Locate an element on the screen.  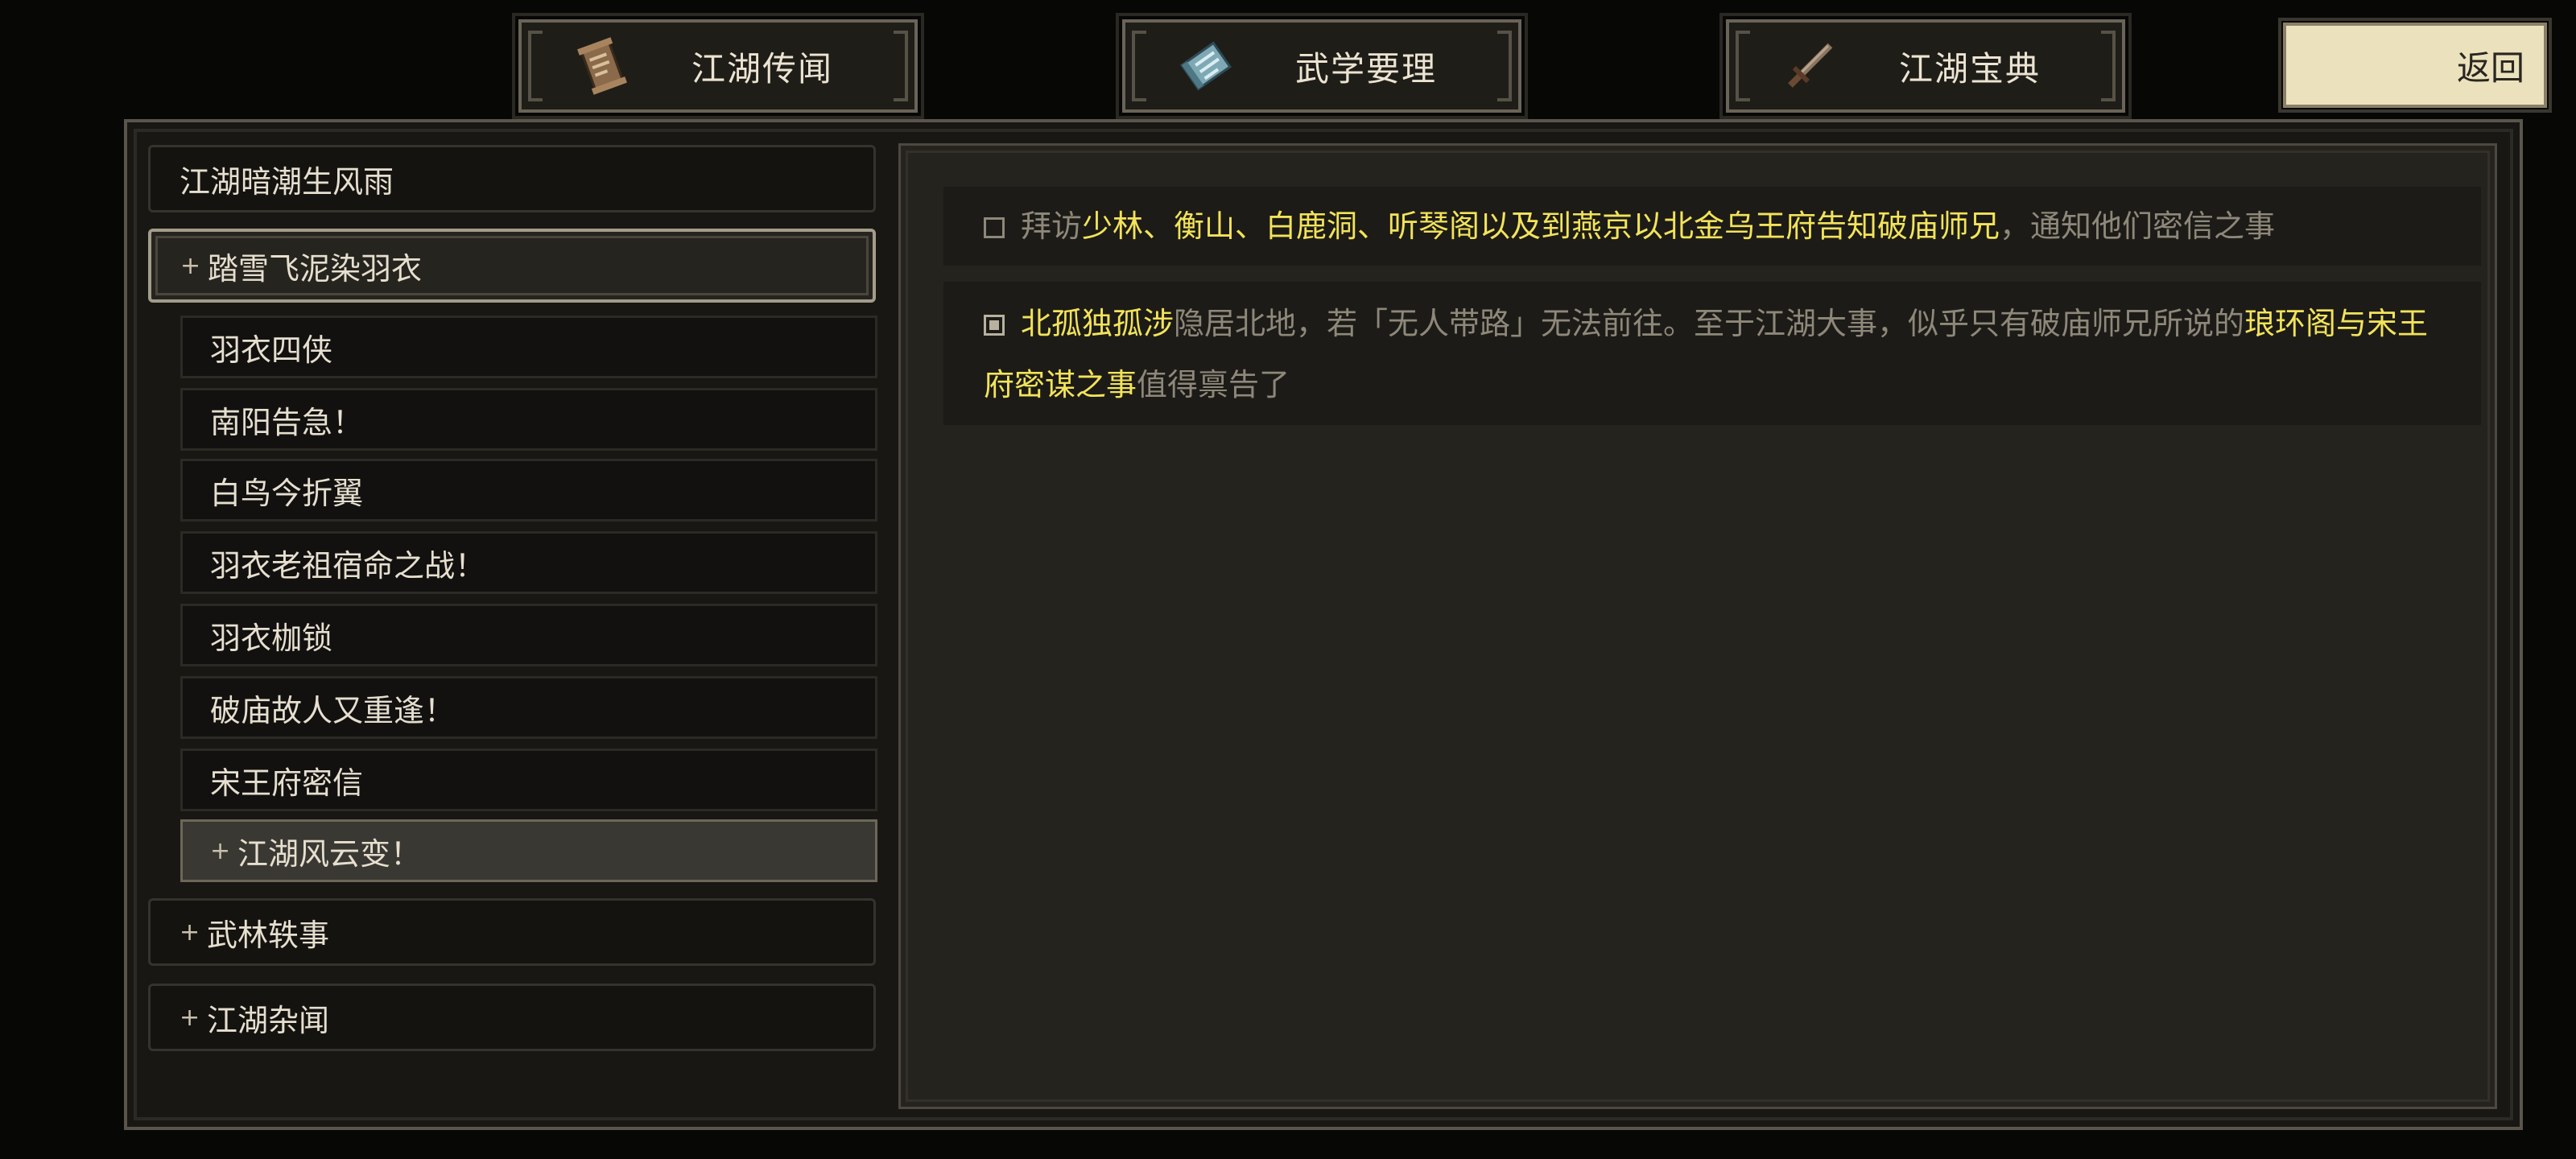
tab-jianghu-rumors: 江湖传闻 is located at coordinates (718, 66).